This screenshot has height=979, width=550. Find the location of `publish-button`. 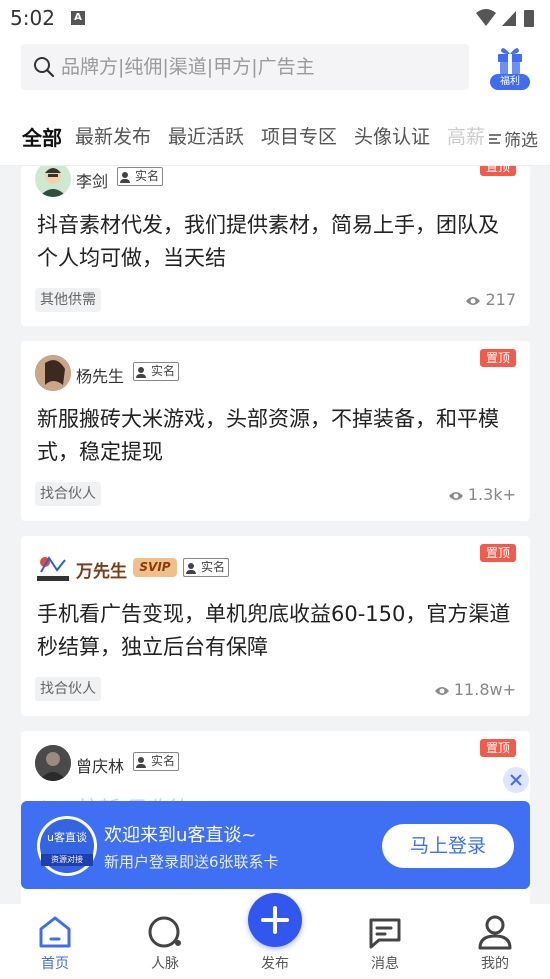

publish-button is located at coordinates (275, 920).